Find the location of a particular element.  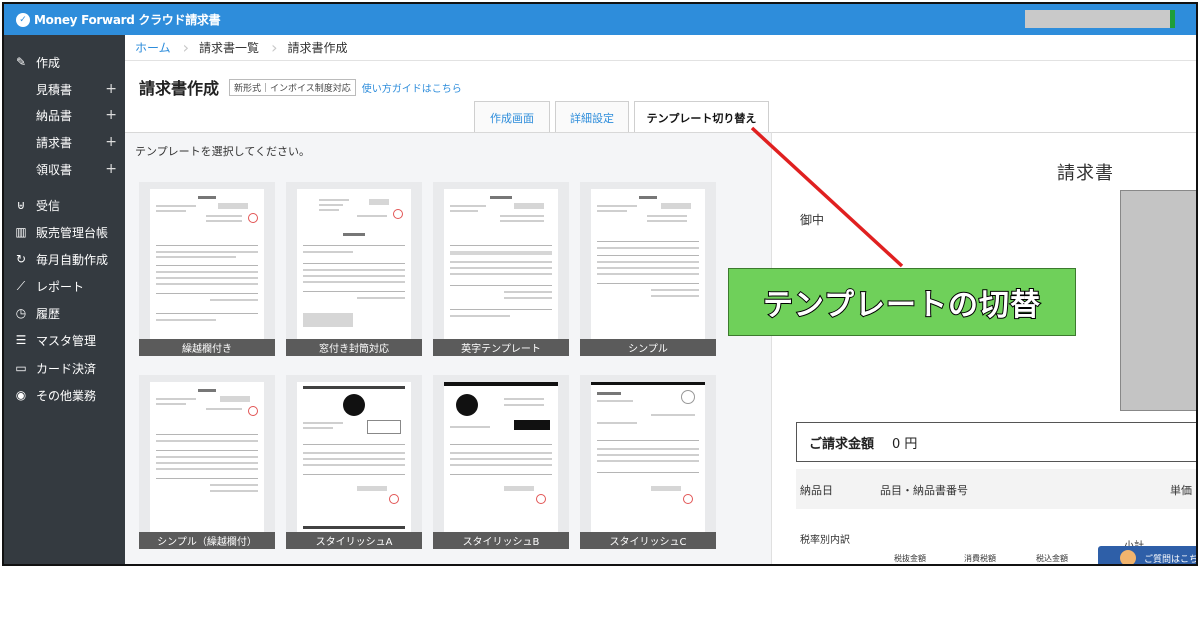

help-button: ご質問はこち is located at coordinates (1148, 555).